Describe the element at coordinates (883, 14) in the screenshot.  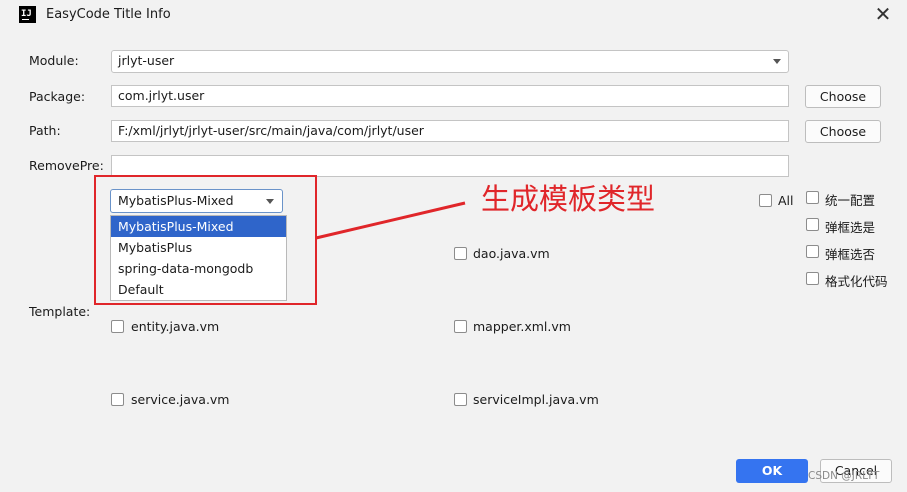
I see `close-icon: ✕` at that location.